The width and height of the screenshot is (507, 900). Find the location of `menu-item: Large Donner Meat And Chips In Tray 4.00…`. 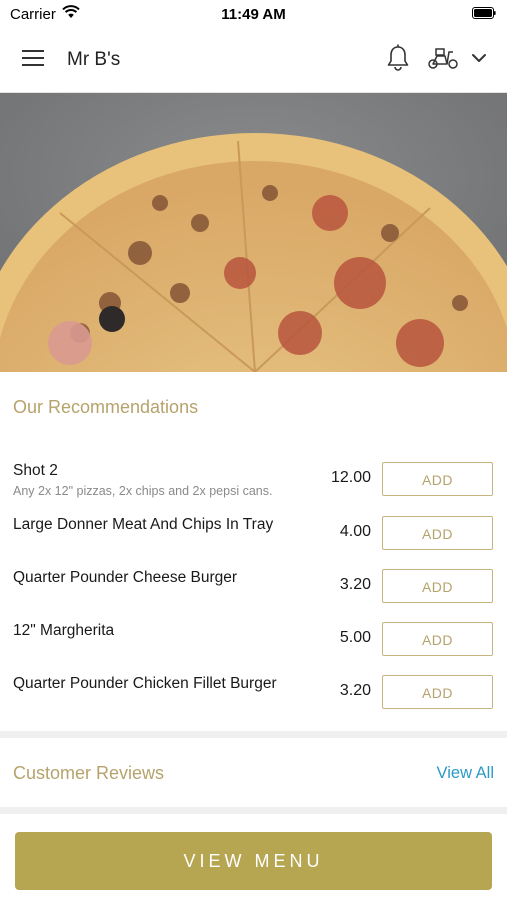

menu-item: Large Donner Meat And Chips In Tray 4.00… is located at coordinates (253, 541).